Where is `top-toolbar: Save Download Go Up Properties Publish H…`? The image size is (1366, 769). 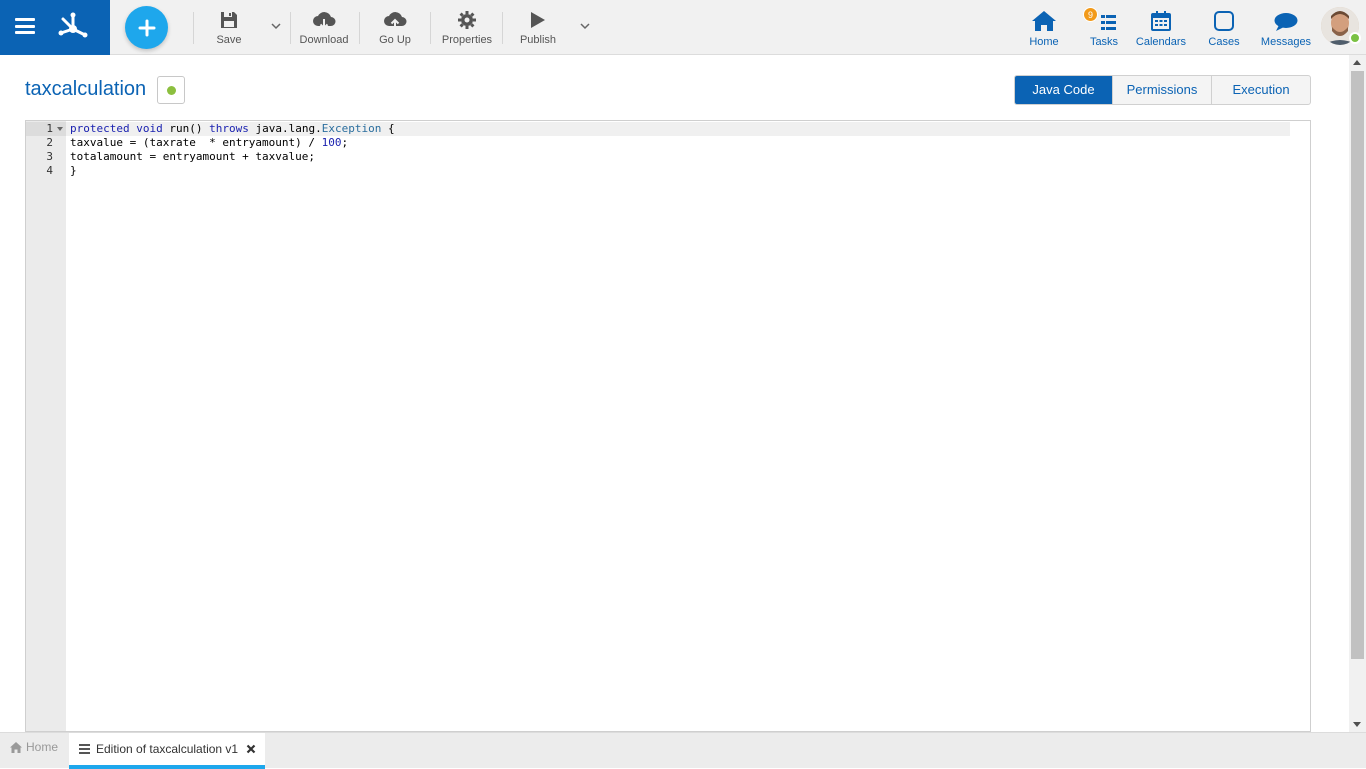 top-toolbar: Save Download Go Up Properties Publish H… is located at coordinates (683, 27).